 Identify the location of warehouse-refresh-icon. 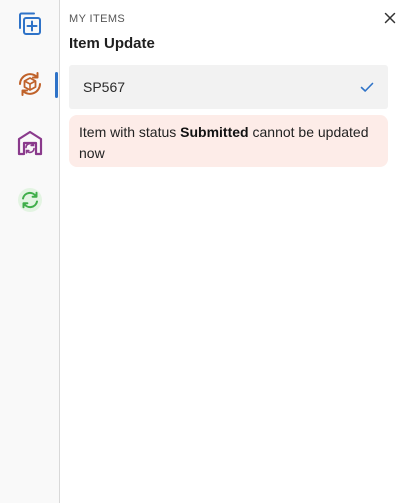
(30, 145).